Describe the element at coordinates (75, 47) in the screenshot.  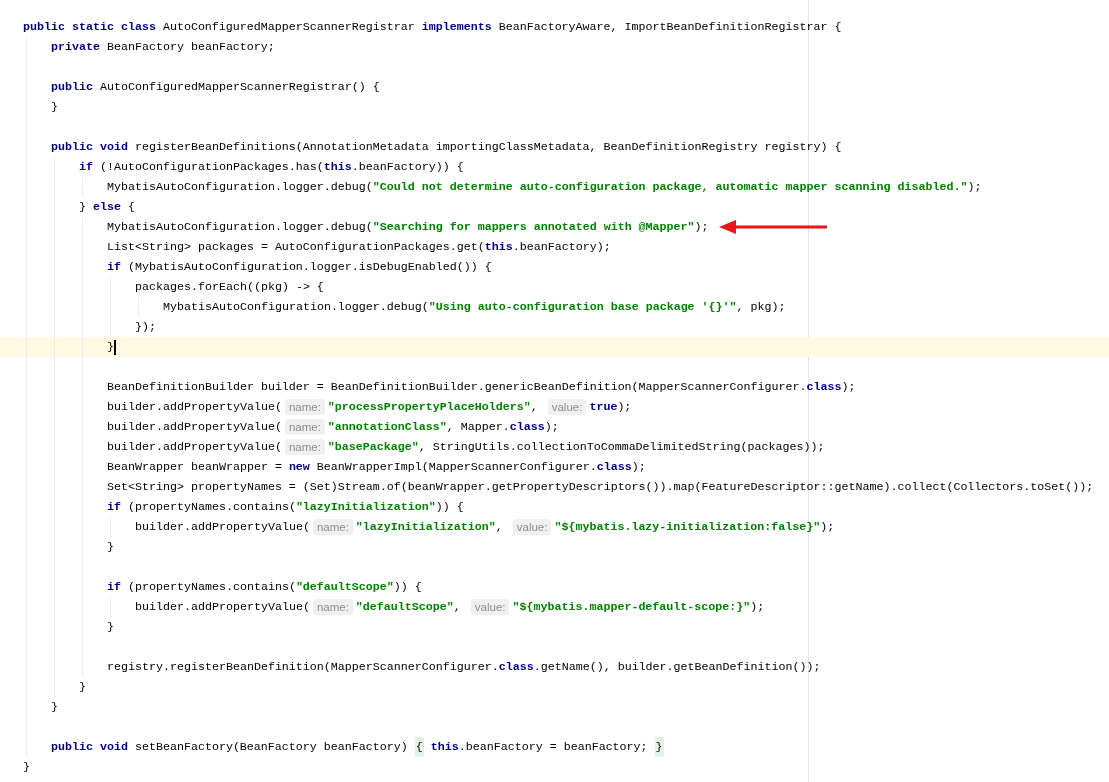
I see `keyword: private` at that location.